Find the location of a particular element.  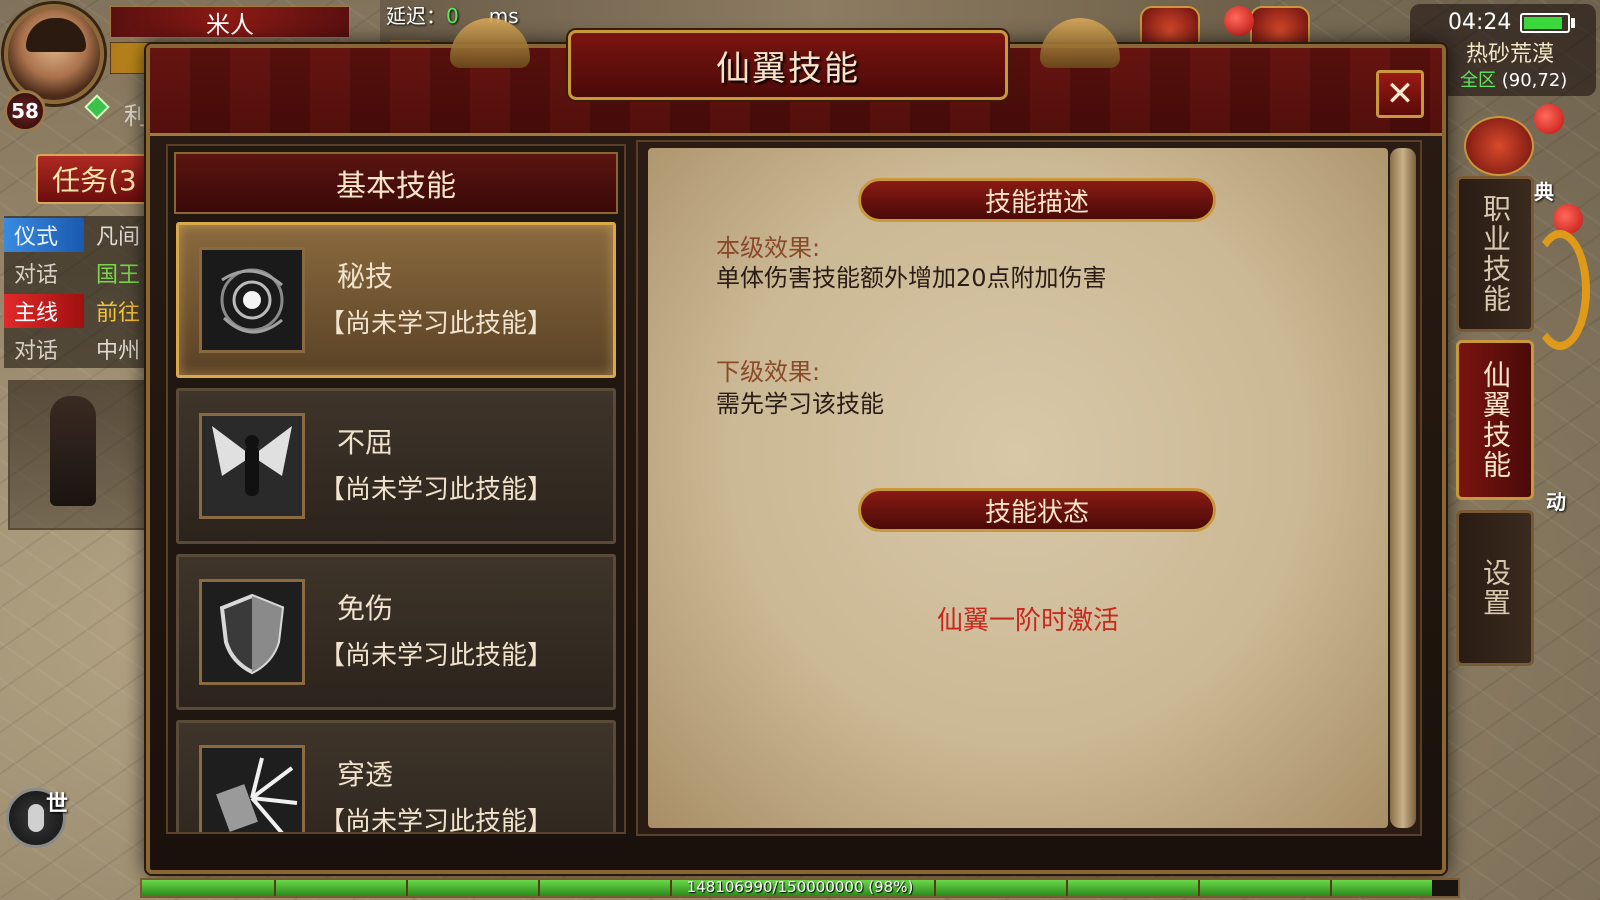

treasure-icon is located at coordinates (1499, 146).